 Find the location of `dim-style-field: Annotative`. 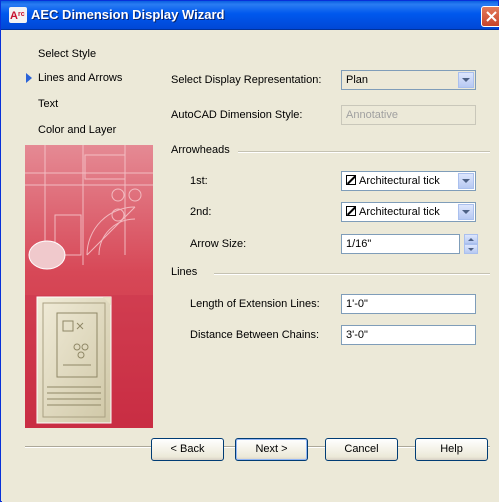

dim-style-field: Annotative is located at coordinates (408, 115).